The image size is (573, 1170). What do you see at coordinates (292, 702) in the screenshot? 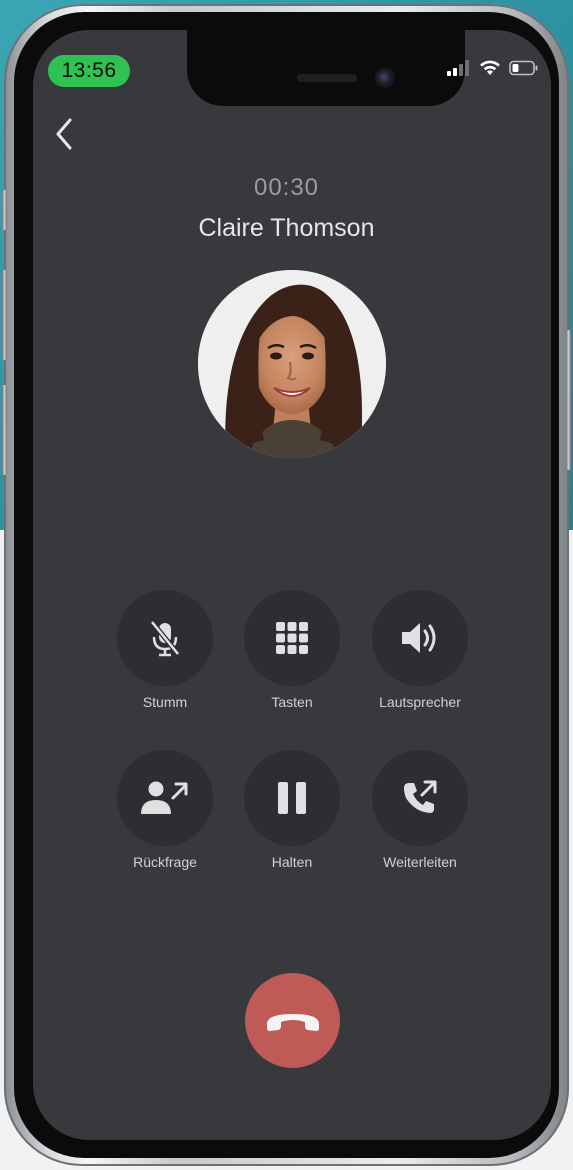
I see `keypad-label: Tasten` at bounding box center [292, 702].